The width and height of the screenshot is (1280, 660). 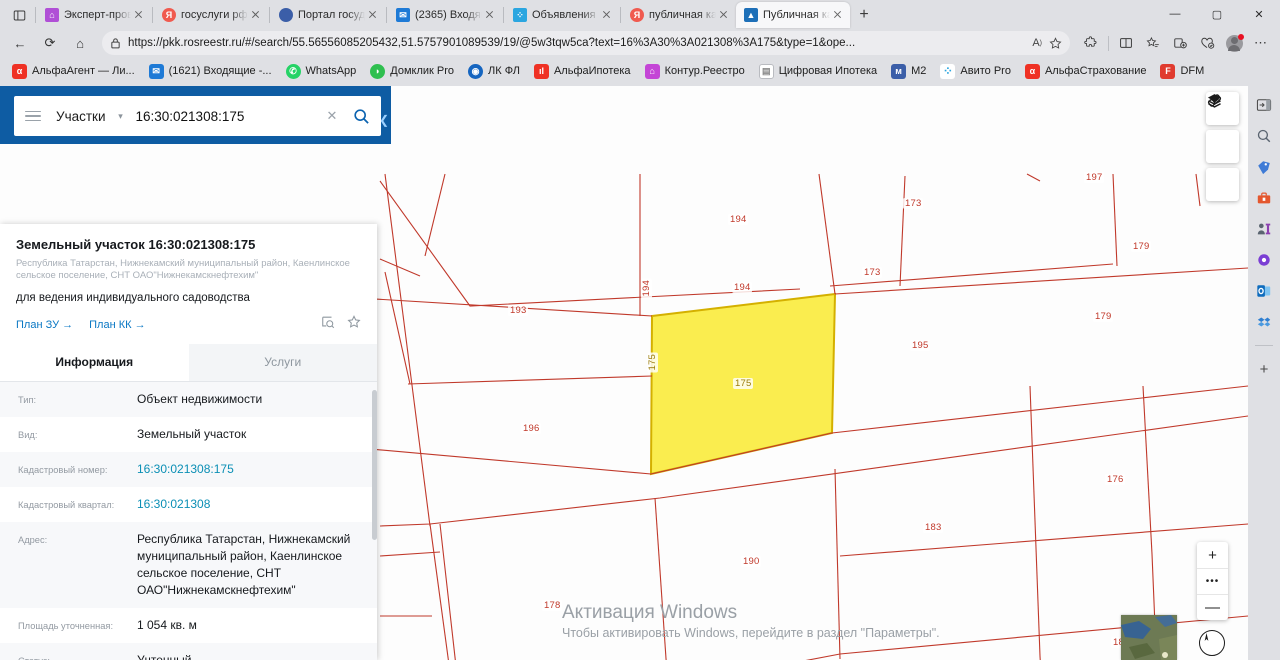 I want to click on bookmark-item: ◗ Домклик Pro, so click(x=412, y=71).